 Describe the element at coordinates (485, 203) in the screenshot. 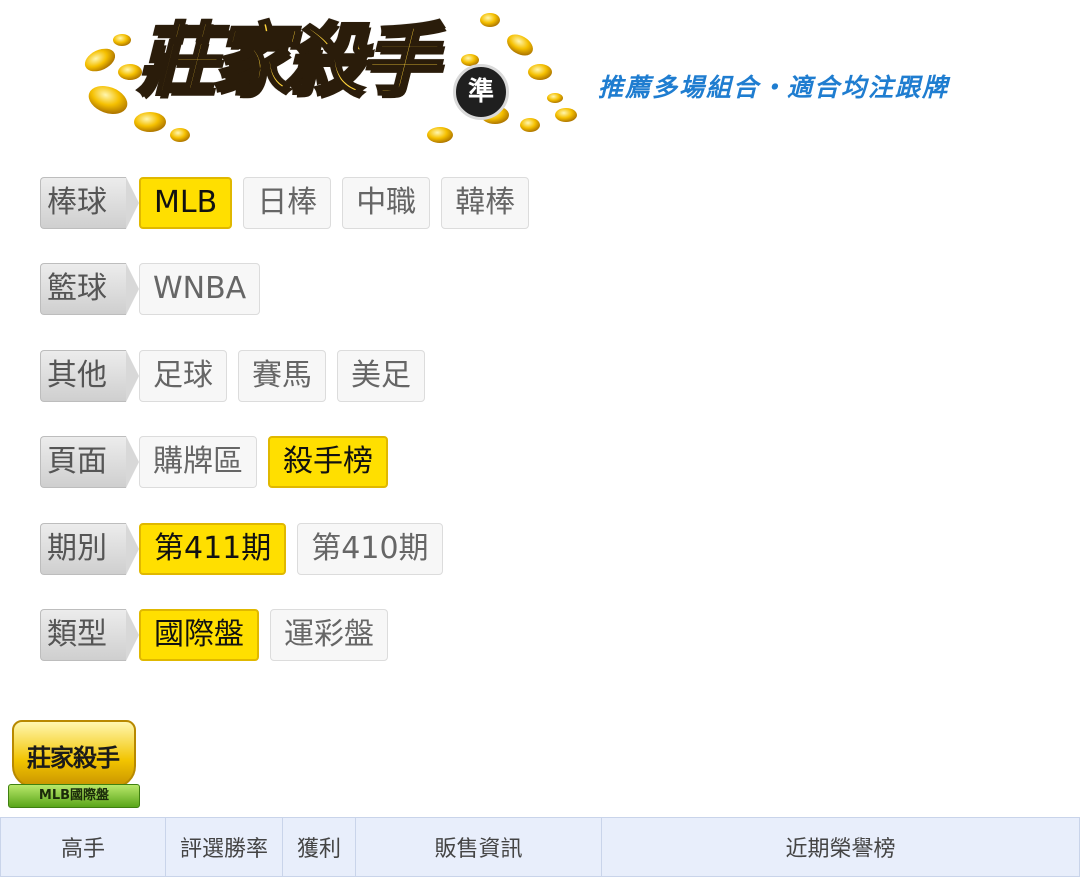

I see `option-kbo: 韓棒` at that location.